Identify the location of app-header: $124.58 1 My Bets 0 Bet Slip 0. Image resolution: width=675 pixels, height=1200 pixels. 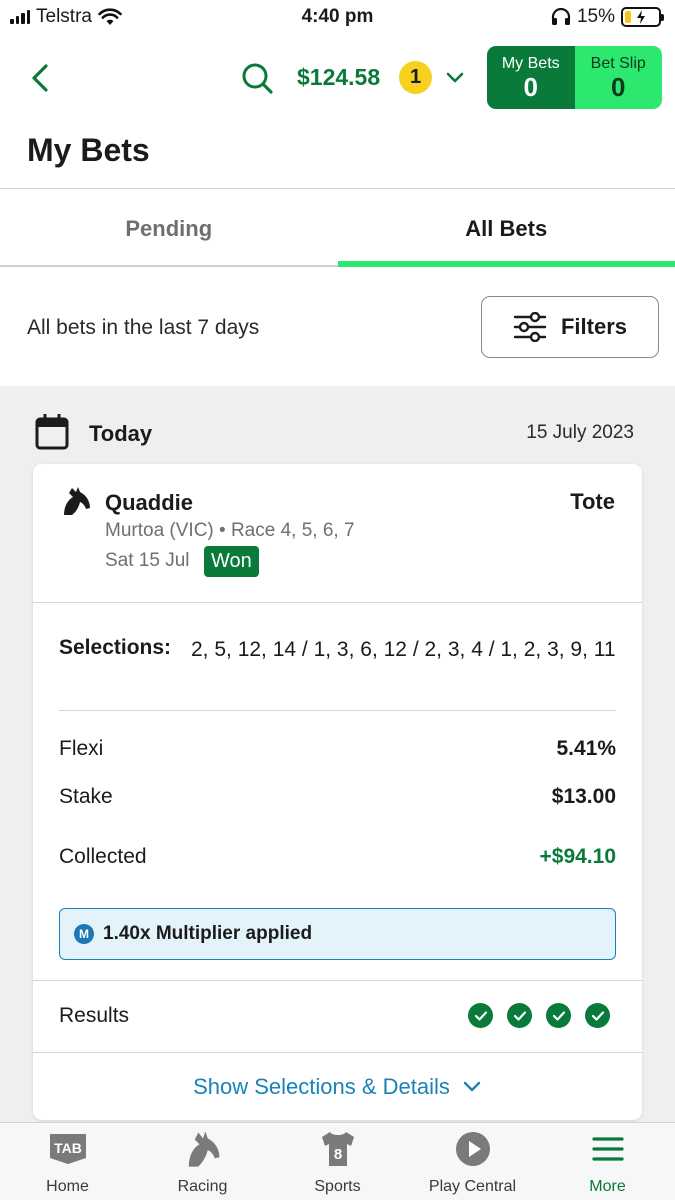
(337, 79).